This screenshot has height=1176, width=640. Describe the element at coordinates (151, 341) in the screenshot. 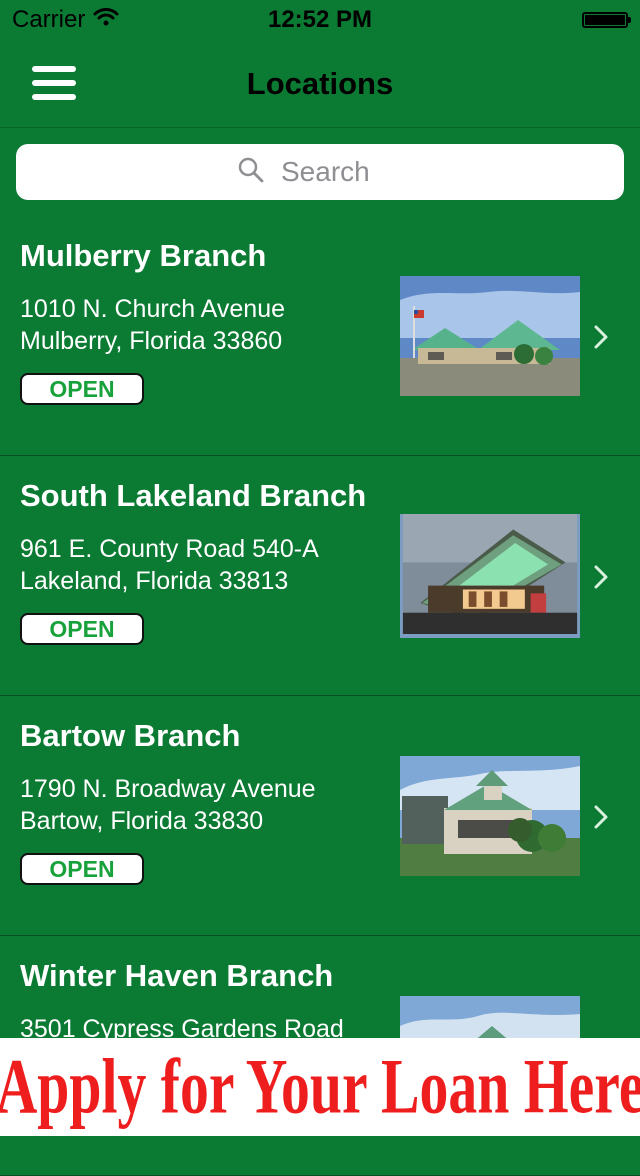

I see `address-line-2: Mulberry, Florida 33860` at that location.